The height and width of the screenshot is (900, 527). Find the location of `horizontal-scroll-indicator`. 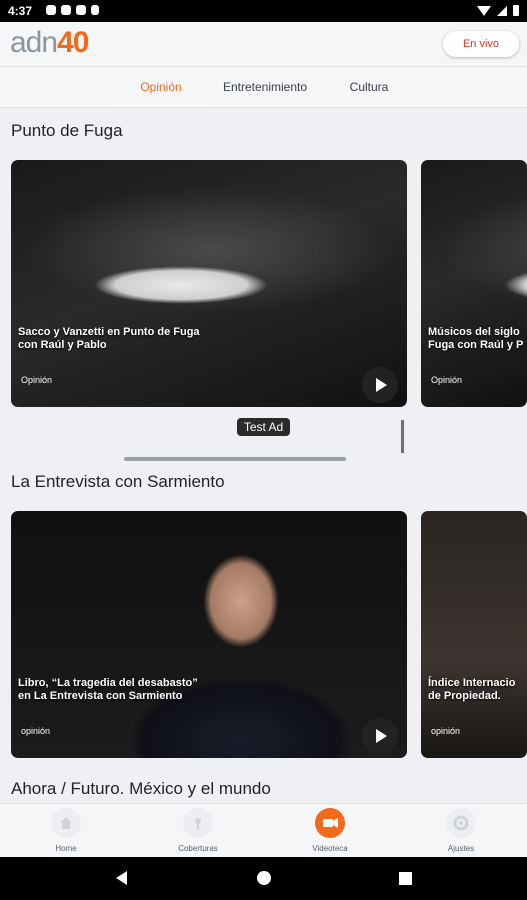

horizontal-scroll-indicator is located at coordinates (235, 459).